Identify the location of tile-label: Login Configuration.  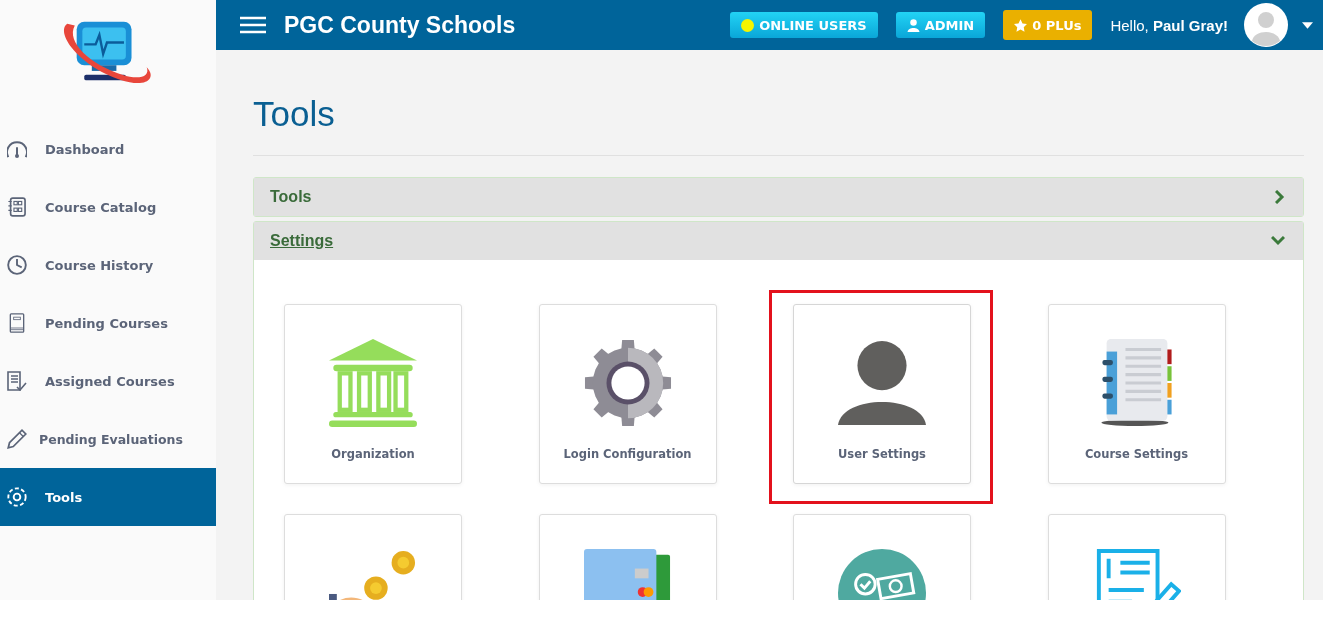
(627, 454).